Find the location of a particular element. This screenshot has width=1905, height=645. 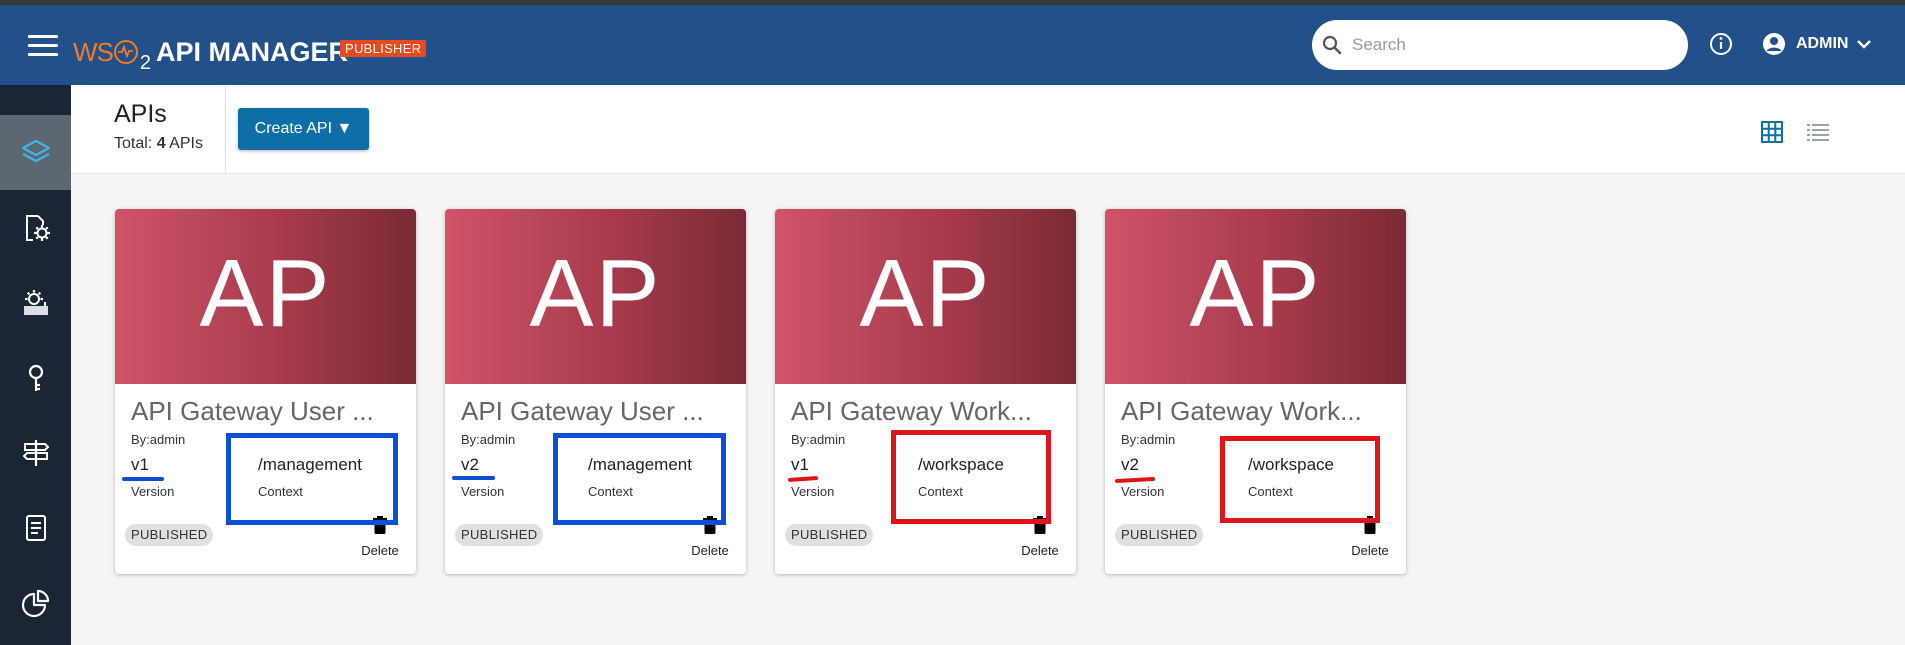

layers-icon is located at coordinates (35, 150).